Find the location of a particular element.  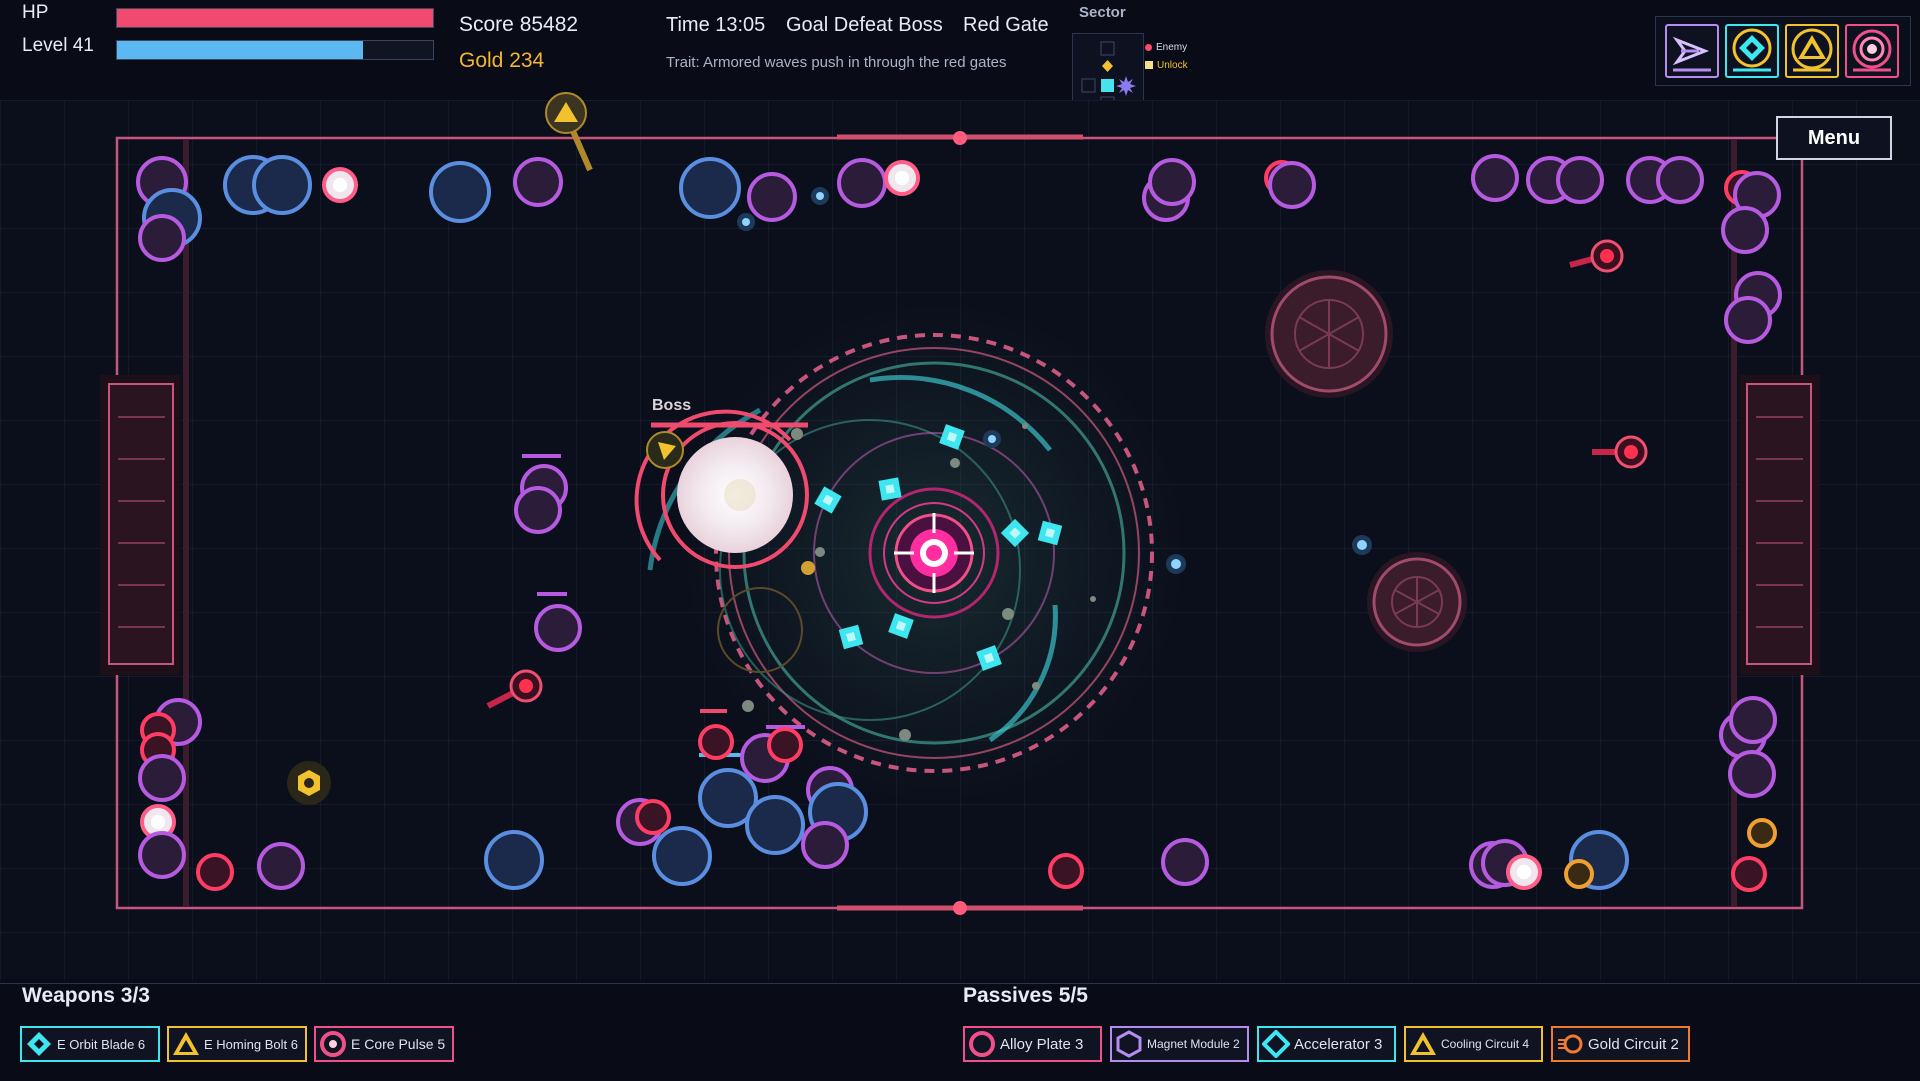

weapon-label: E Homing Bolt 6 is located at coordinates (251, 1044).